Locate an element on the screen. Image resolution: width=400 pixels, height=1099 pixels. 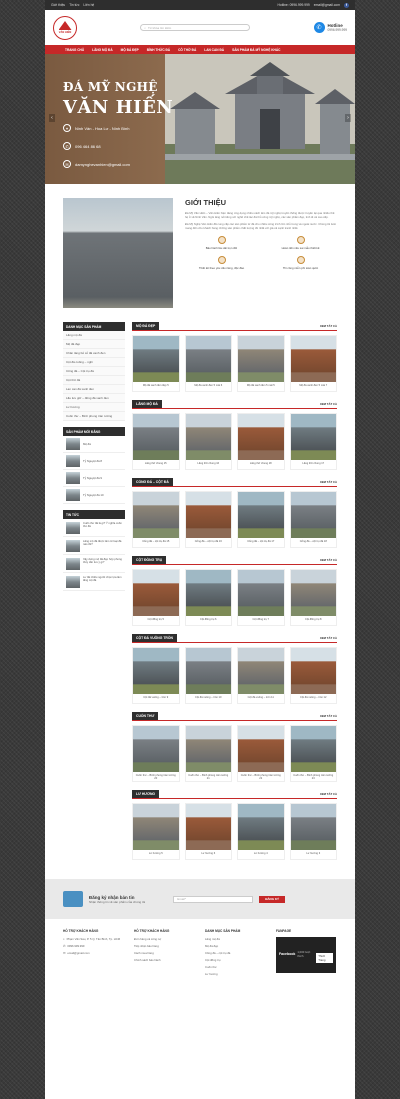
category-item: Lầu lưu giữ – đông đá xanh đen is located at coordinates (94, 398).